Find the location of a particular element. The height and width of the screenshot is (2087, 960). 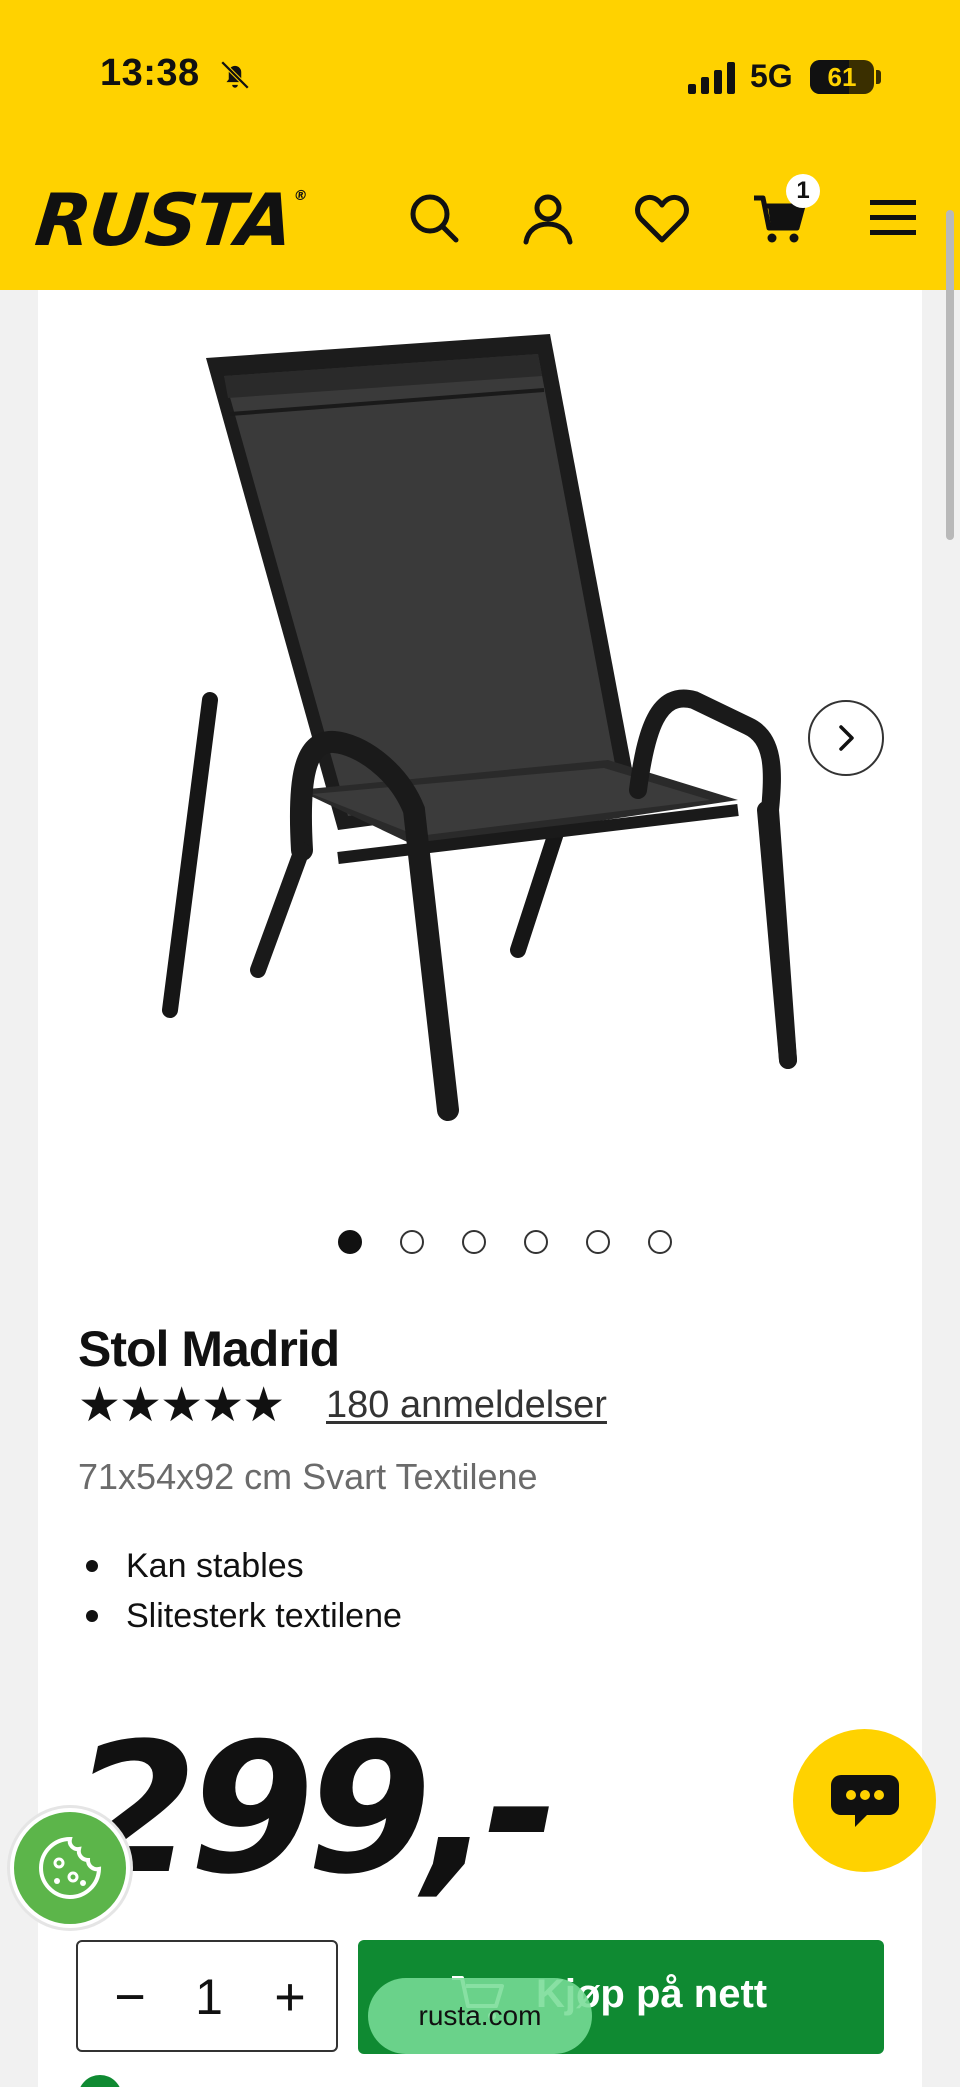

gallery-pagination is located at coordinates (480, 1250).